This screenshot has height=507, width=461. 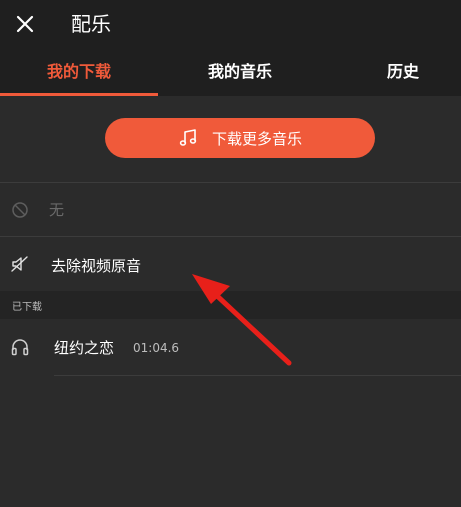 What do you see at coordinates (27, 307) in the screenshot?
I see `downloaded-section-title: 已下载` at bounding box center [27, 307].